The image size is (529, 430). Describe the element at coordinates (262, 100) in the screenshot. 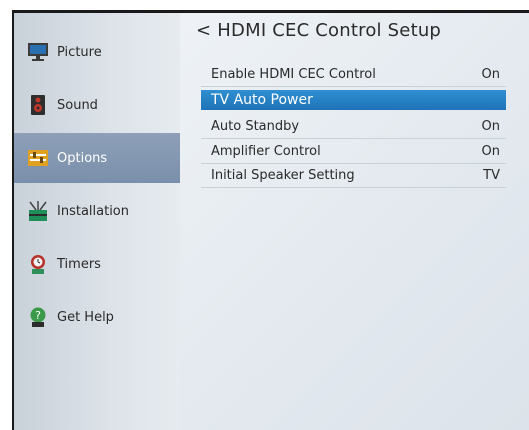

I see `row-label: TV Auto Power` at that location.